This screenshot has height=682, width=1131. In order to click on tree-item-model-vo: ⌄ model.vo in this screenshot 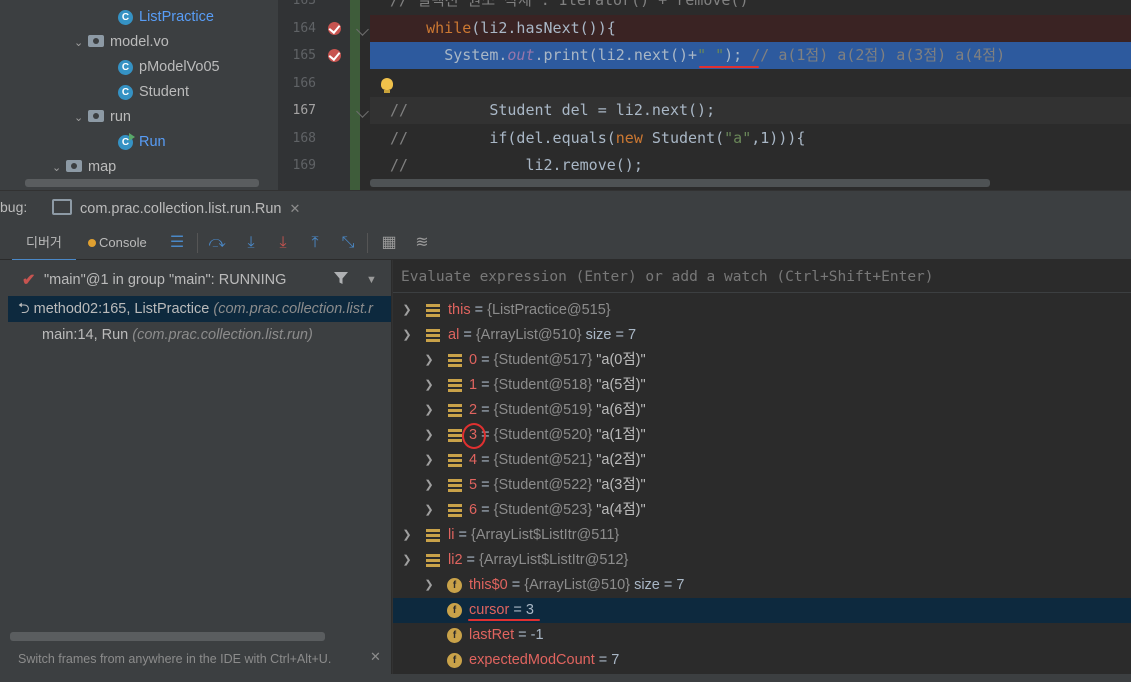, I will do `click(121, 42)`.